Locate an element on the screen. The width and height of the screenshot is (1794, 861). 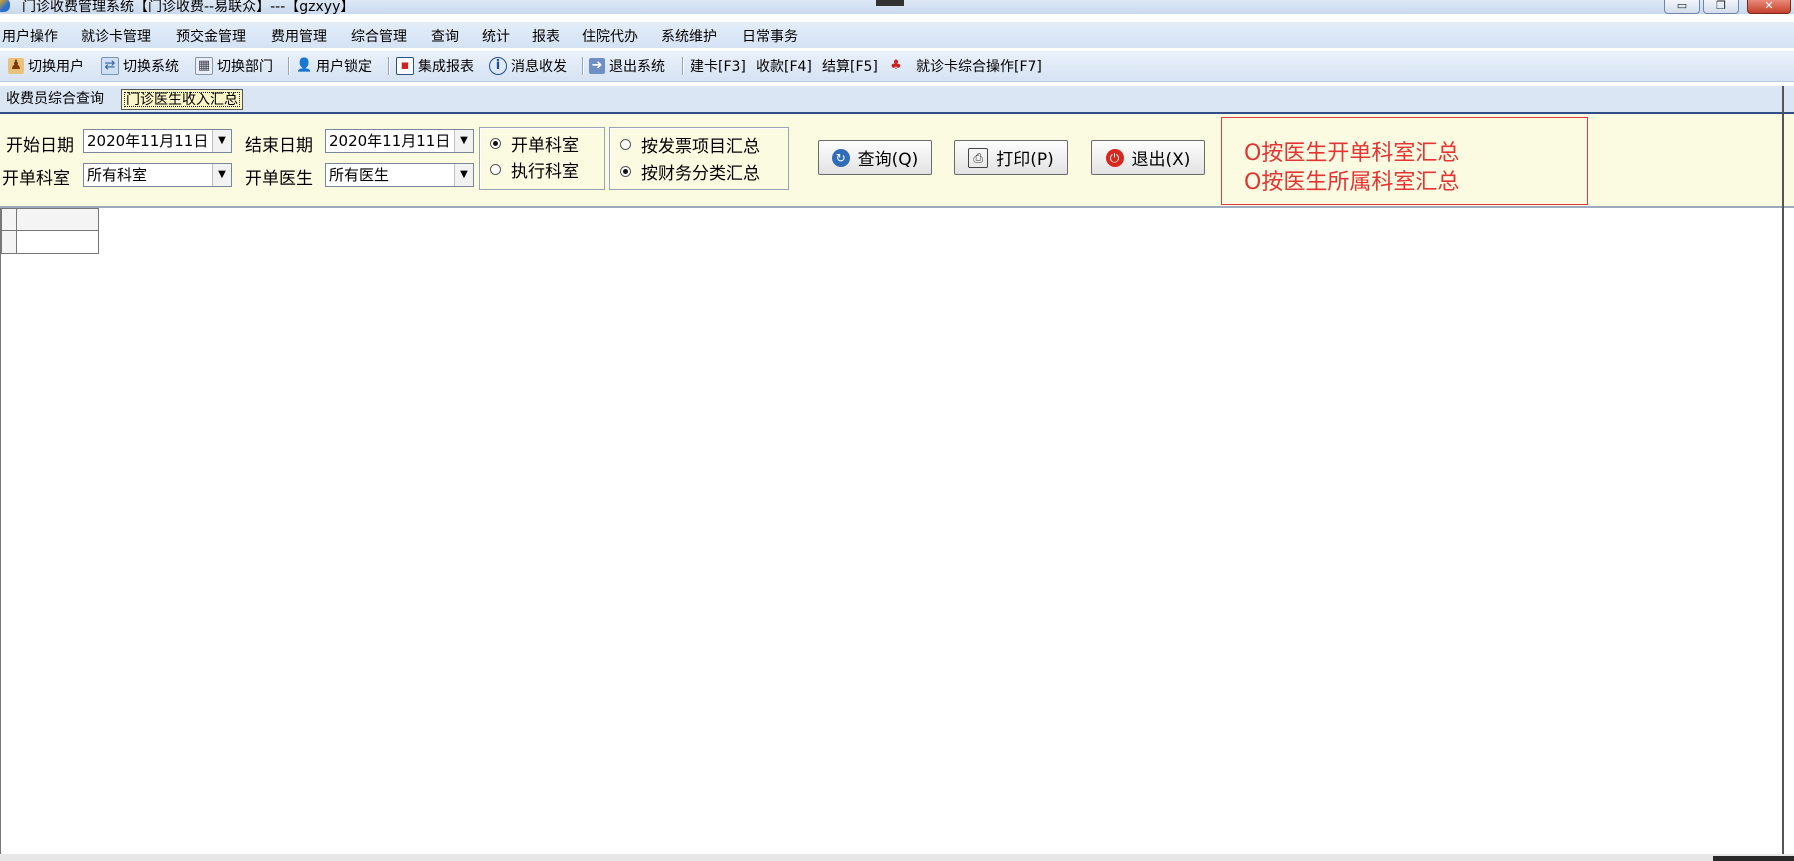
minimize-button: ▭ is located at coordinates (1682, 7).